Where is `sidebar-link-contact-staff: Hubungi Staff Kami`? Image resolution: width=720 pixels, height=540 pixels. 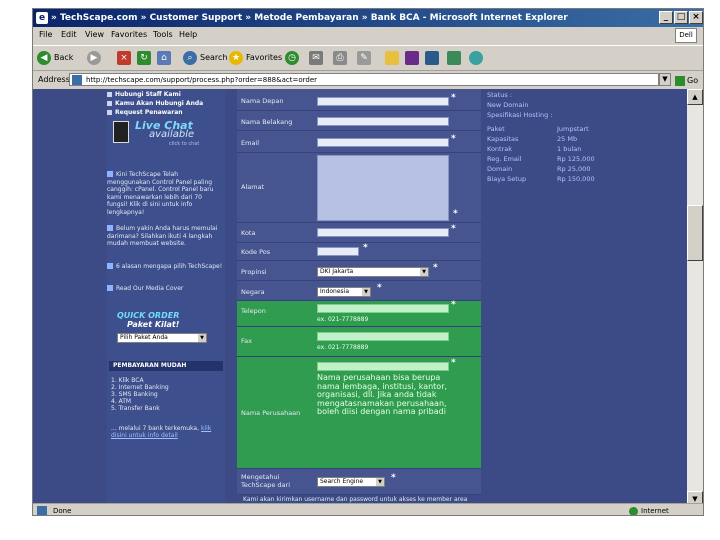
sidebar-link-contact-staff: Hubungi Staff Kami is located at coordinates (144, 94).